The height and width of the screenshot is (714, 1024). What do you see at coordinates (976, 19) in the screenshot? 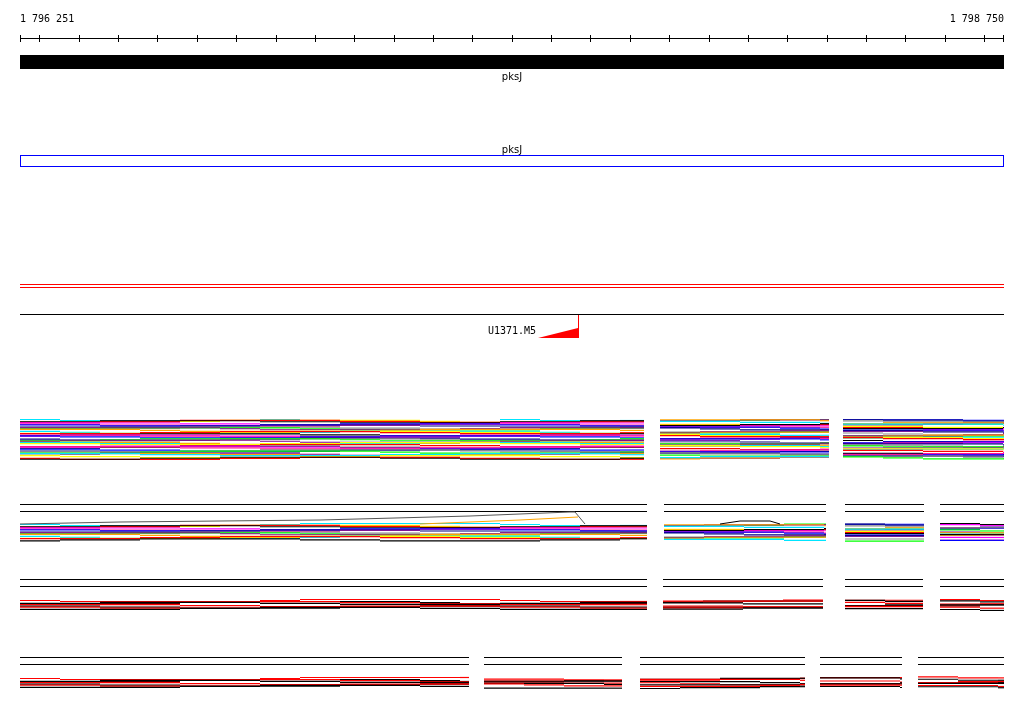
I see `end-coordinate: 1 798 750` at bounding box center [976, 19].